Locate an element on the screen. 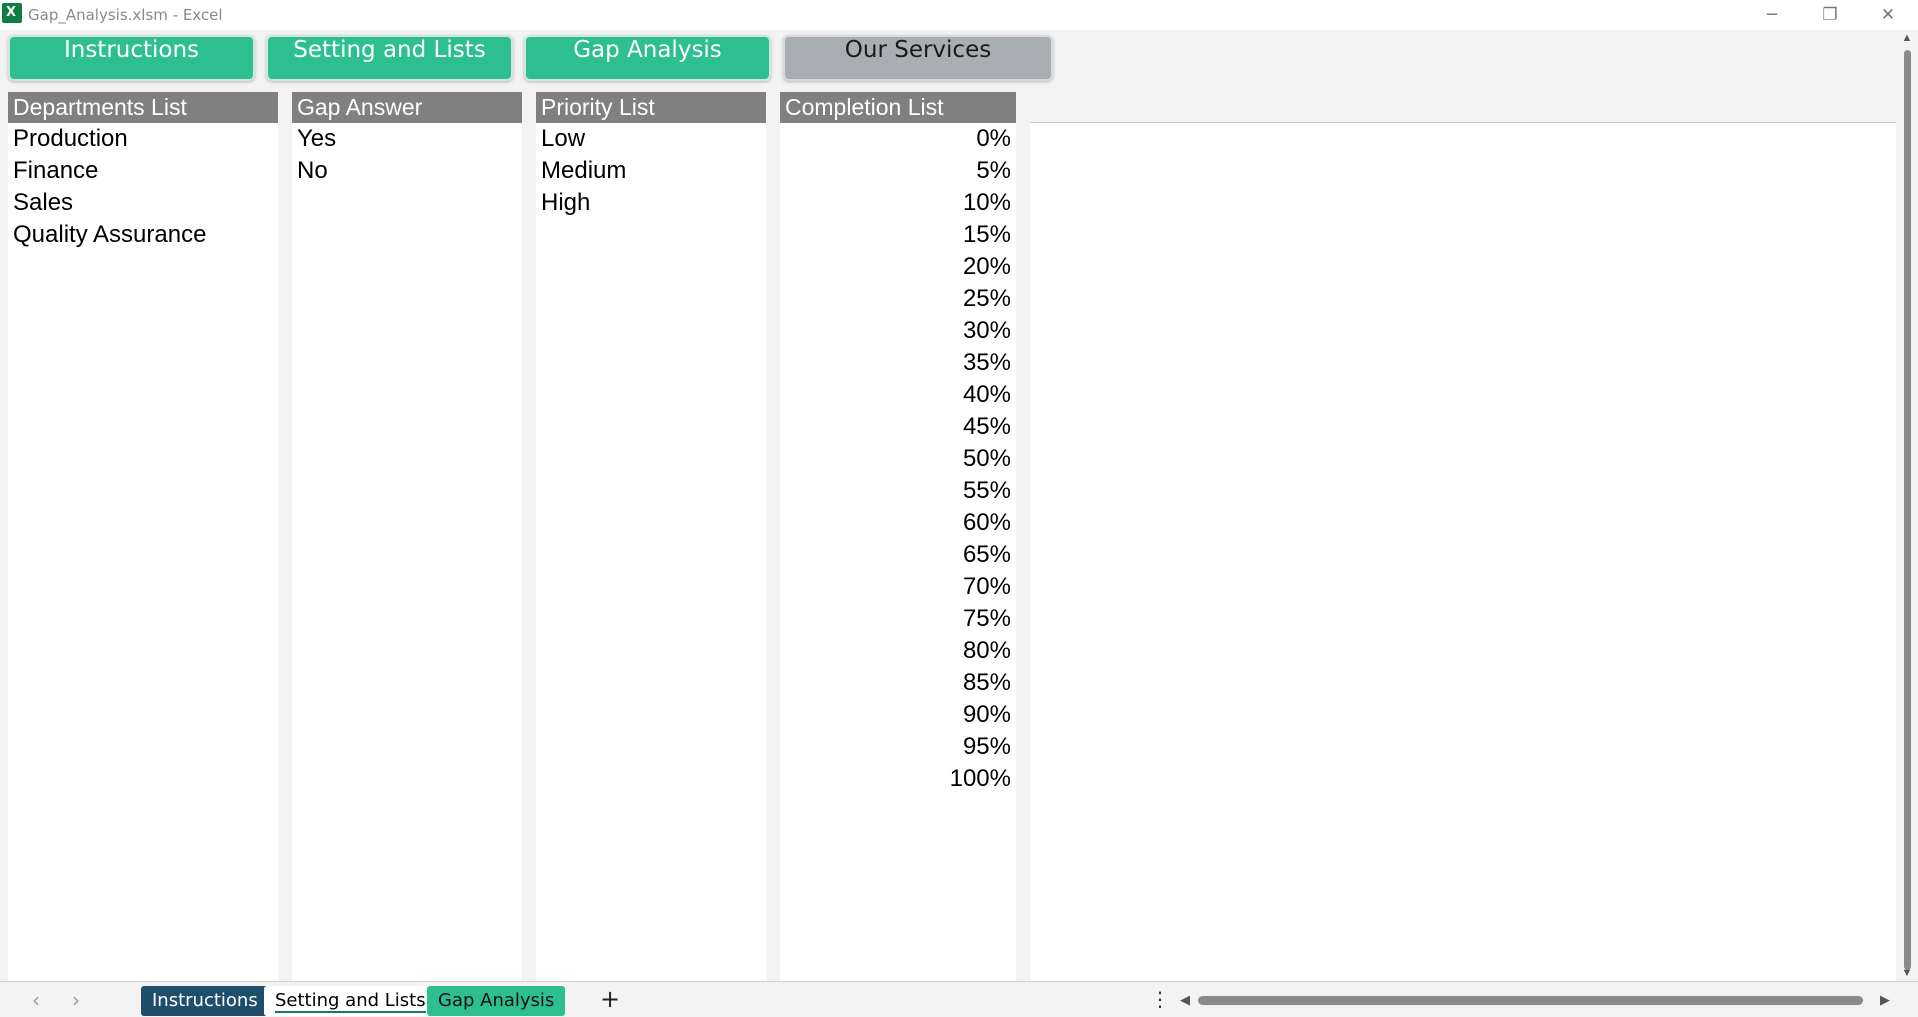 This screenshot has height=1017, width=1918. completion-cell: 70% is located at coordinates (898, 587).